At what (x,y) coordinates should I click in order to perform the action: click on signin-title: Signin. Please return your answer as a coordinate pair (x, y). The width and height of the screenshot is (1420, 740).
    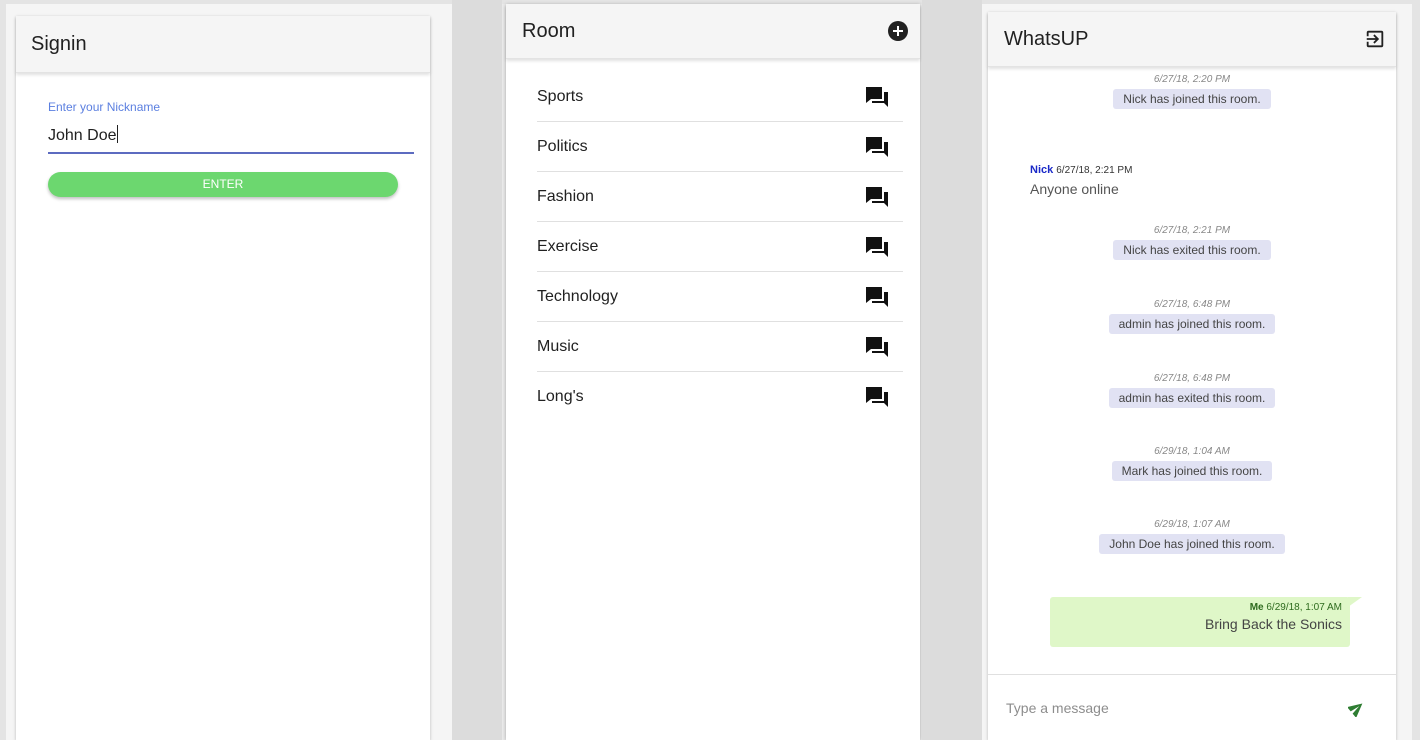
    Looking at the image, I should click on (59, 43).